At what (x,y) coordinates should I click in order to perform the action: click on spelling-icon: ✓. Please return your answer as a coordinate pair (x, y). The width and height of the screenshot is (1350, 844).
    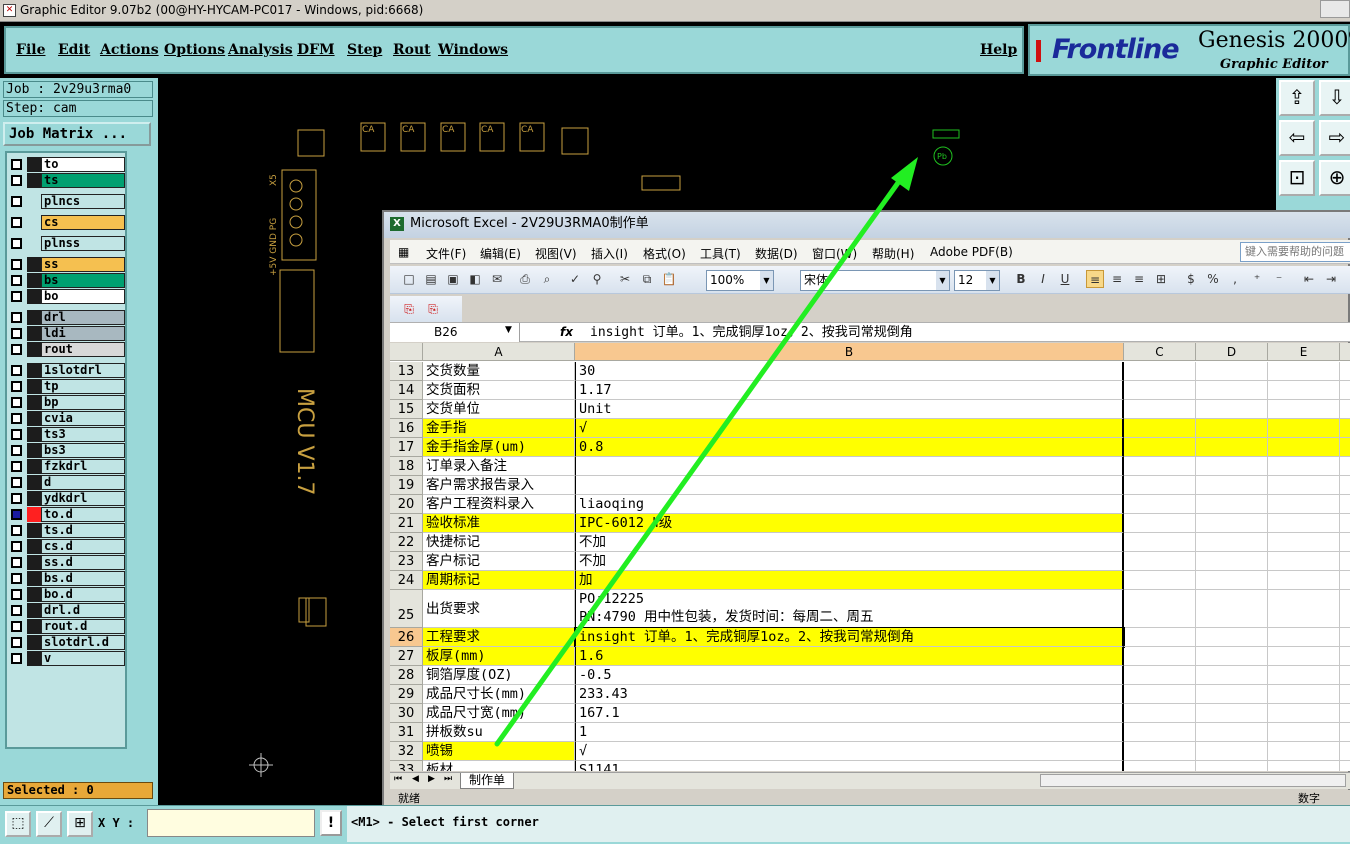
    Looking at the image, I should click on (575, 279).